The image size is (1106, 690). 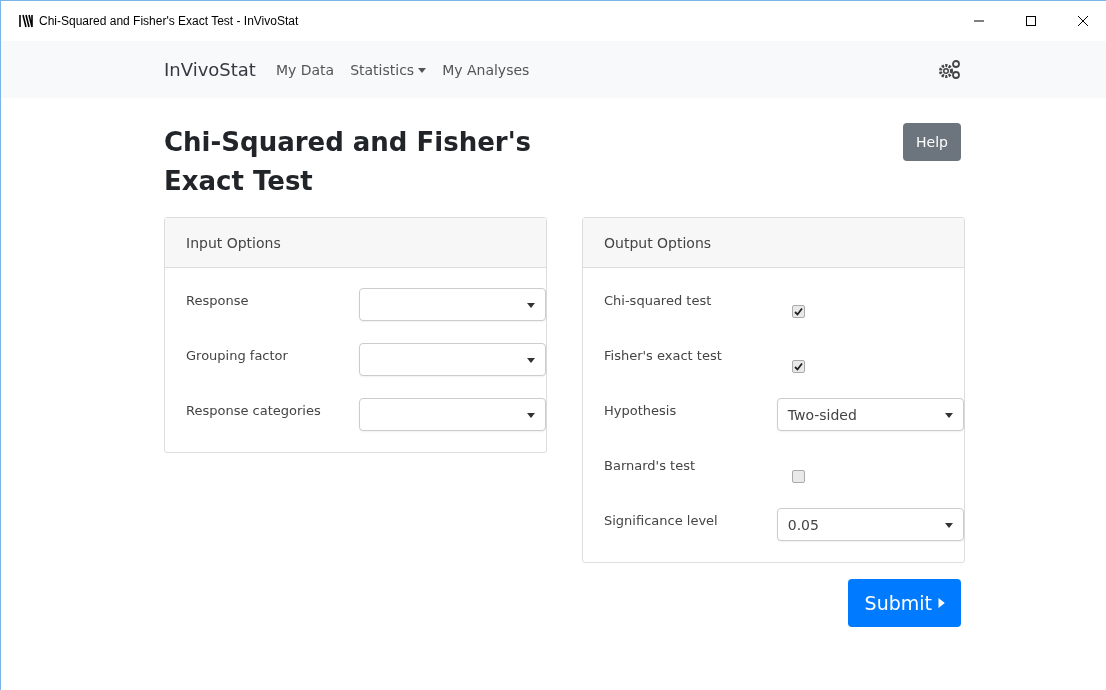 I want to click on field-label: Fisher's exact test, so click(x=663, y=355).